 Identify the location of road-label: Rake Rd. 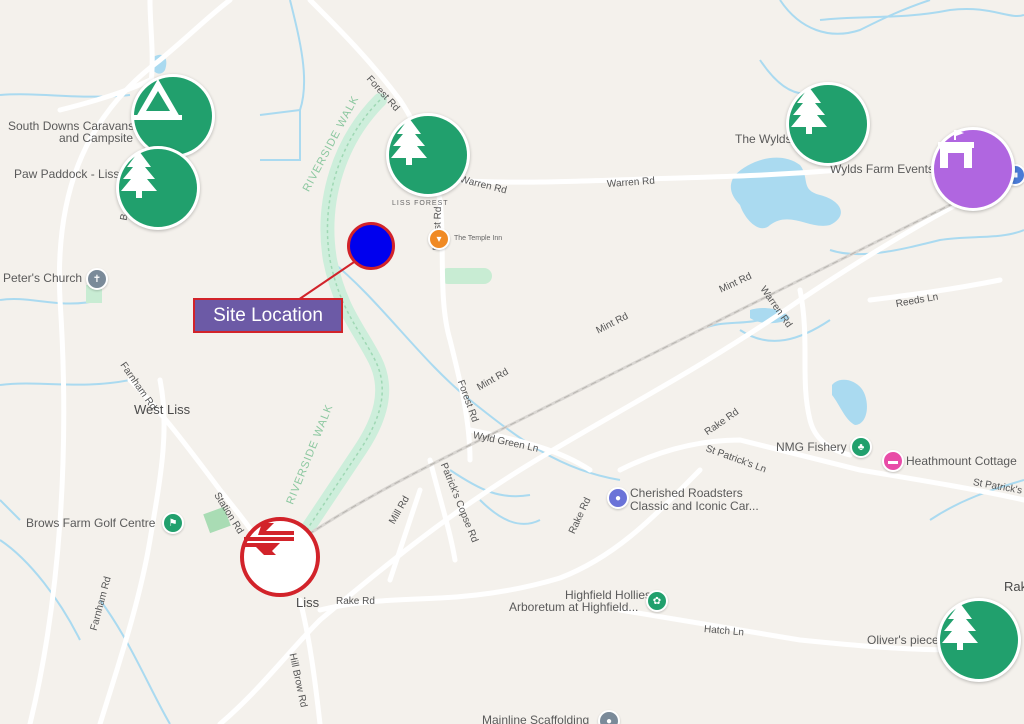
(355, 601).